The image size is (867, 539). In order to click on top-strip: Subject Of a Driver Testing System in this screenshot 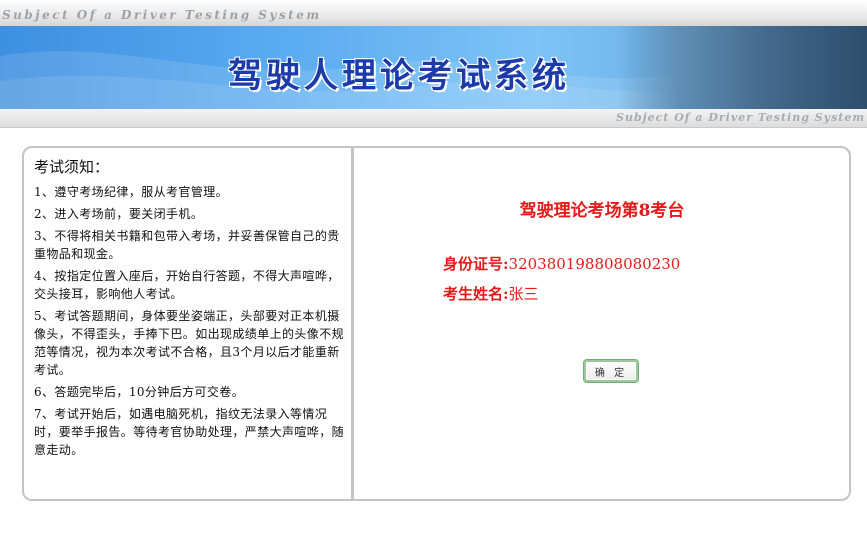, I will do `click(433, 13)`.